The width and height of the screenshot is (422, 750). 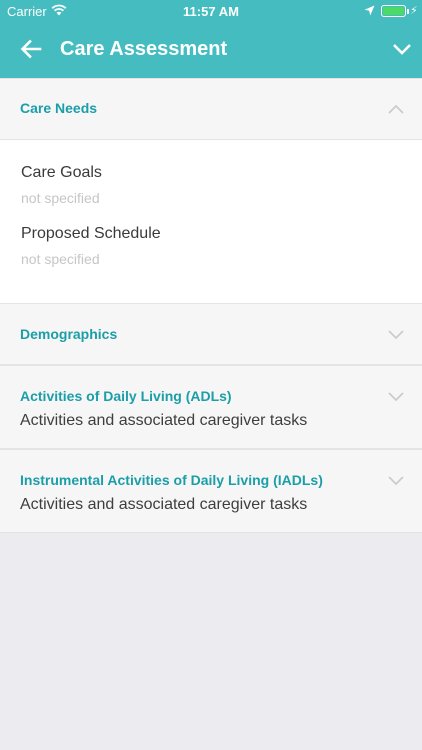 I want to click on field-label-proposed-schedule: Proposed Schedule, so click(x=91, y=233).